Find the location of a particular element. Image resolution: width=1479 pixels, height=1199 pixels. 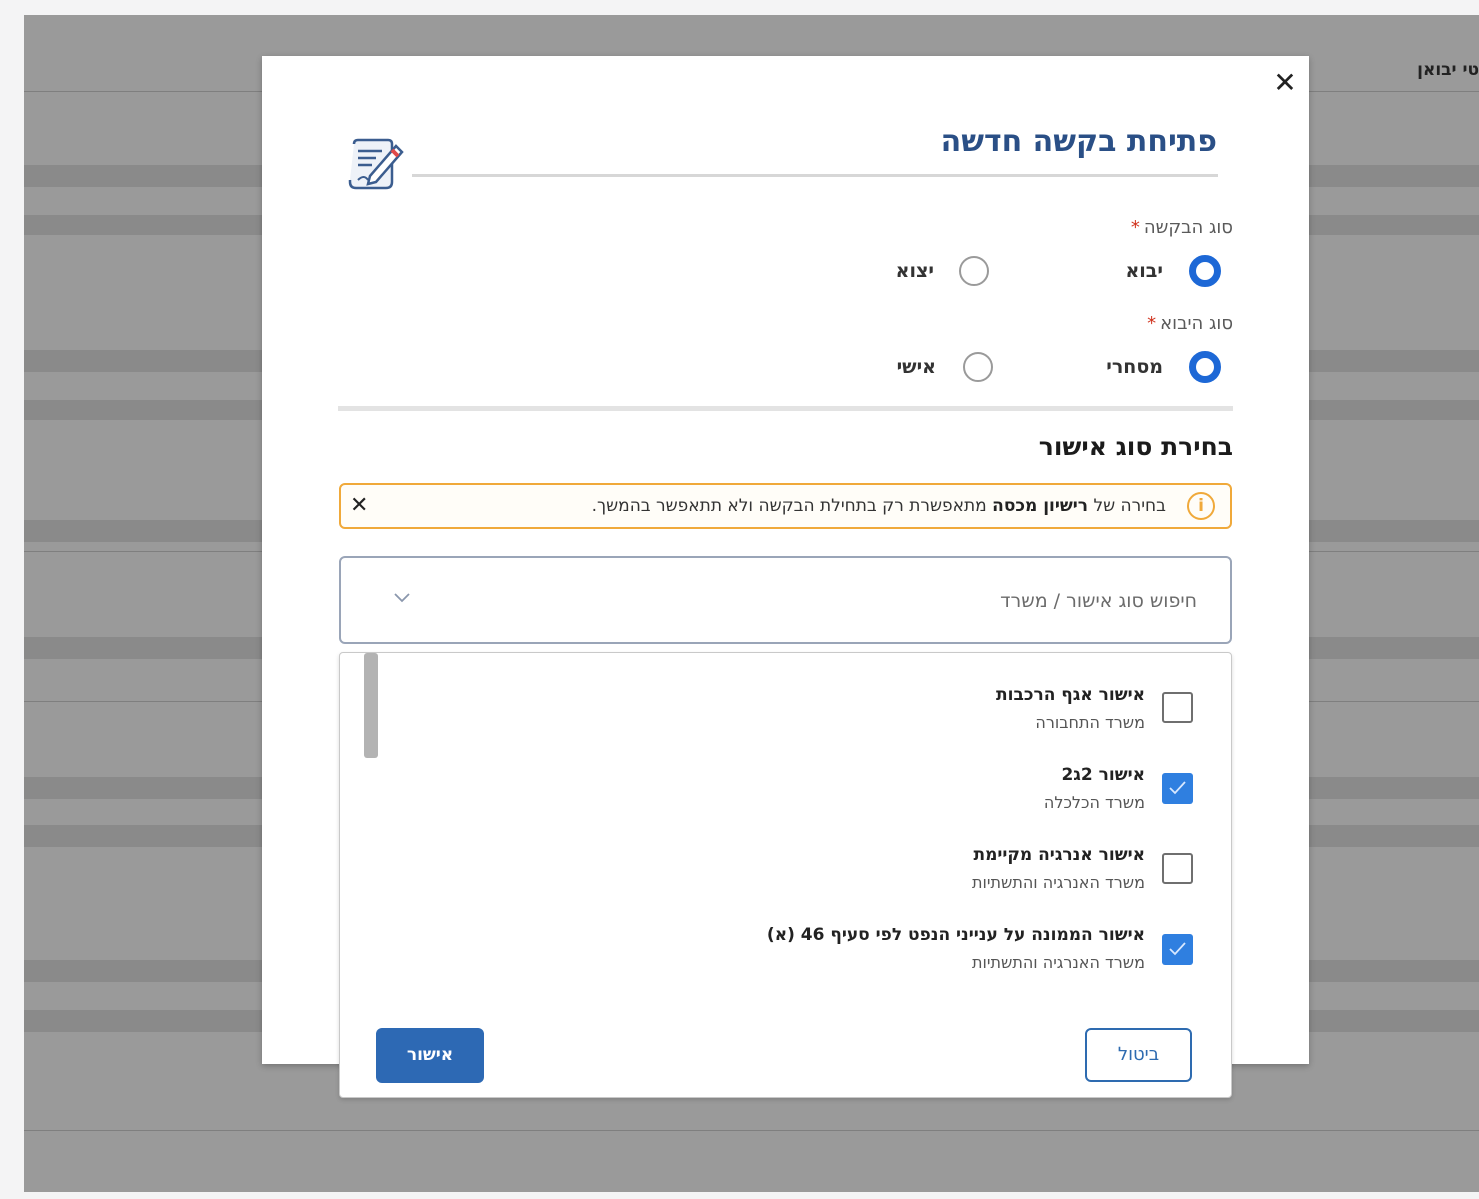

section-divider is located at coordinates (785, 408).